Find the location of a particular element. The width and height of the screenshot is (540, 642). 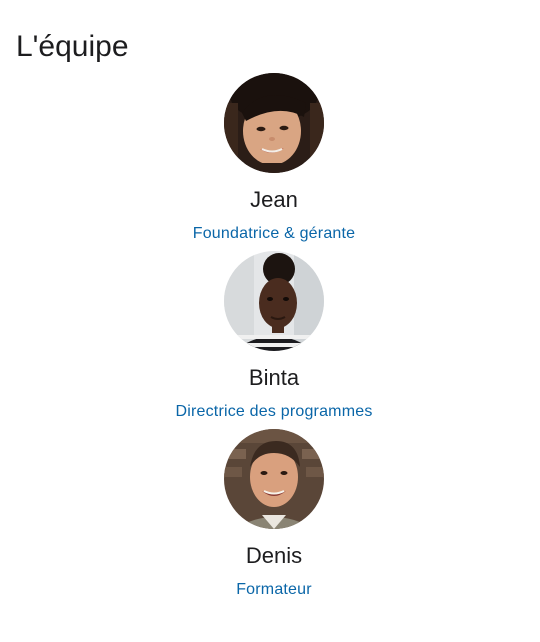

avatar-binta is located at coordinates (274, 301).